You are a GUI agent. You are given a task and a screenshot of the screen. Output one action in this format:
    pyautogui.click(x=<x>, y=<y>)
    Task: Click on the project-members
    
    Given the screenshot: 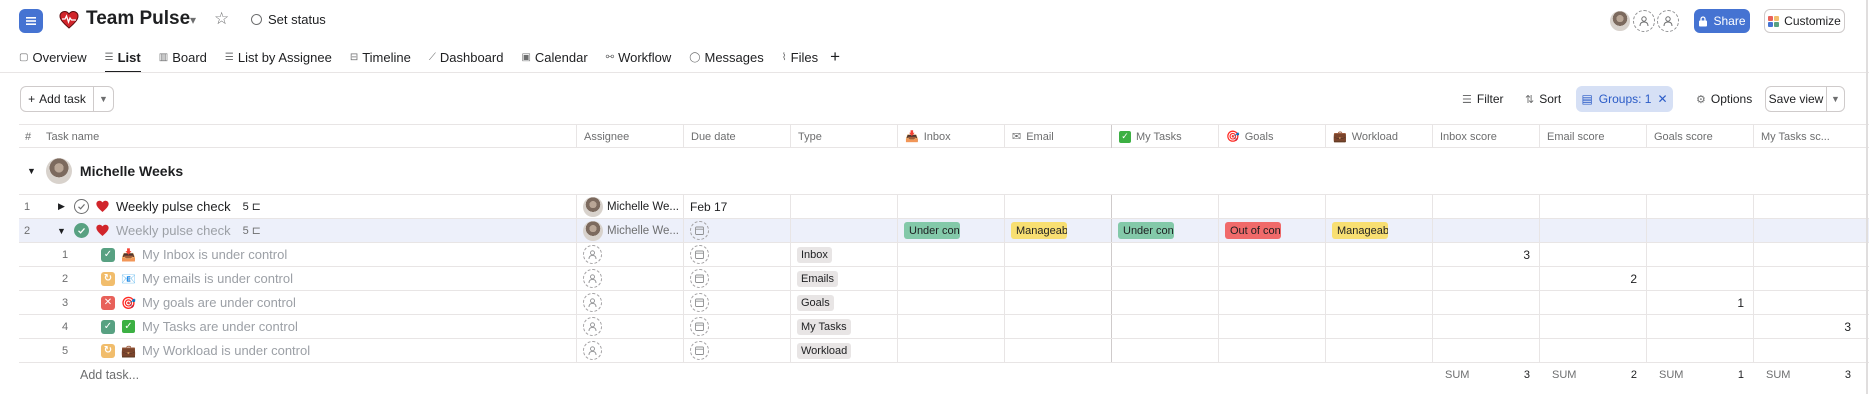 What is the action you would take?
    pyautogui.click(x=1644, y=21)
    